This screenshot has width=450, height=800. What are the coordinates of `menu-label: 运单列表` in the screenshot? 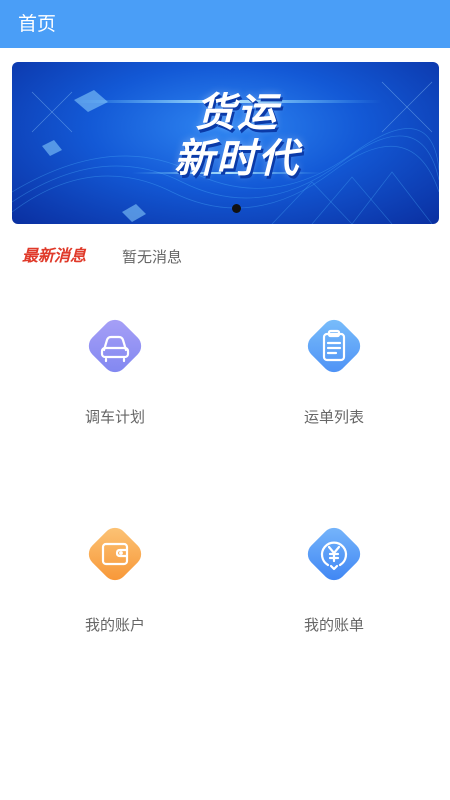 It's located at (333, 417).